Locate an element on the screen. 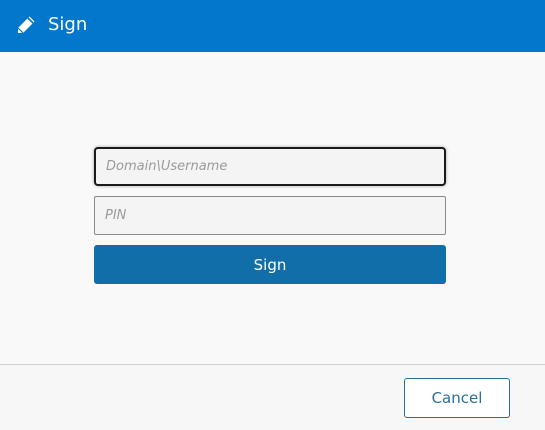 This screenshot has height=430, width=545. pin-input is located at coordinates (270, 215).